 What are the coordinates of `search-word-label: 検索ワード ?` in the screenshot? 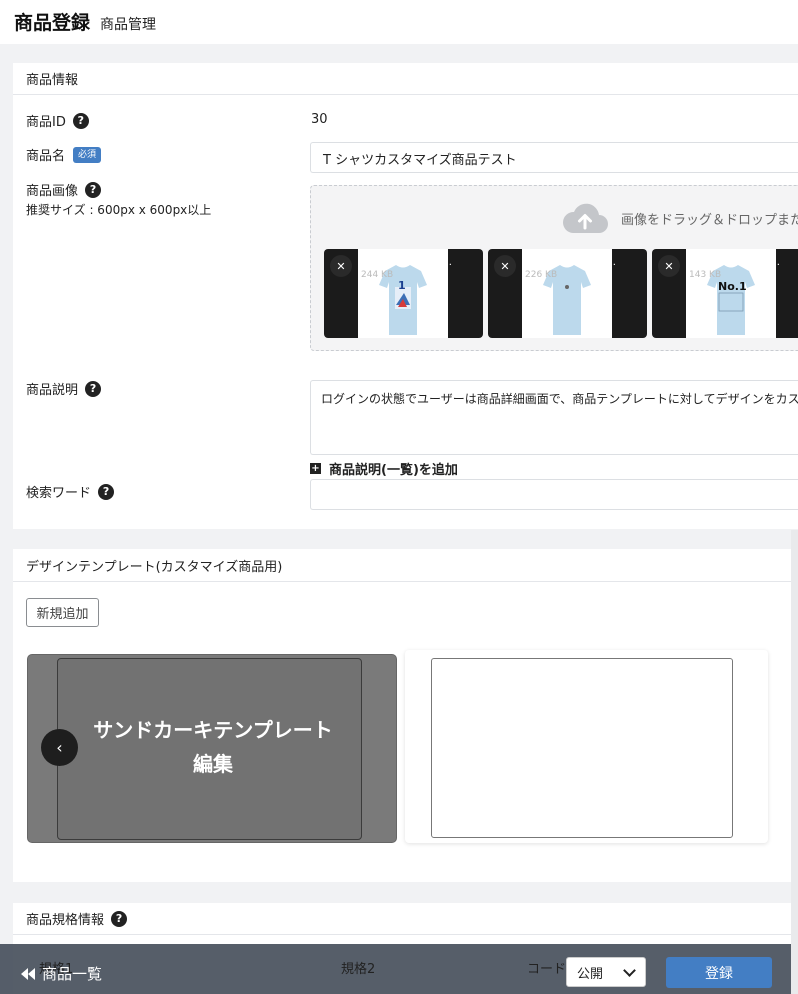 It's located at (70, 491).